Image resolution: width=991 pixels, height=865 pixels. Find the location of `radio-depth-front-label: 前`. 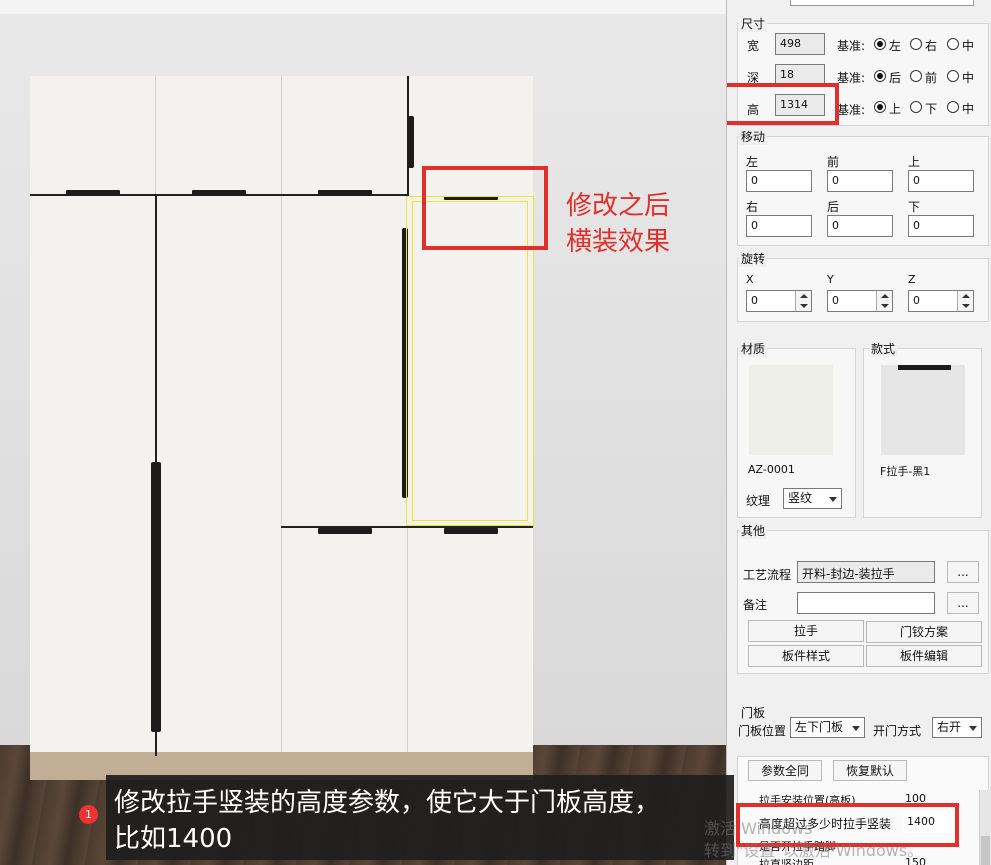

radio-depth-front-label: 前 is located at coordinates (931, 78).